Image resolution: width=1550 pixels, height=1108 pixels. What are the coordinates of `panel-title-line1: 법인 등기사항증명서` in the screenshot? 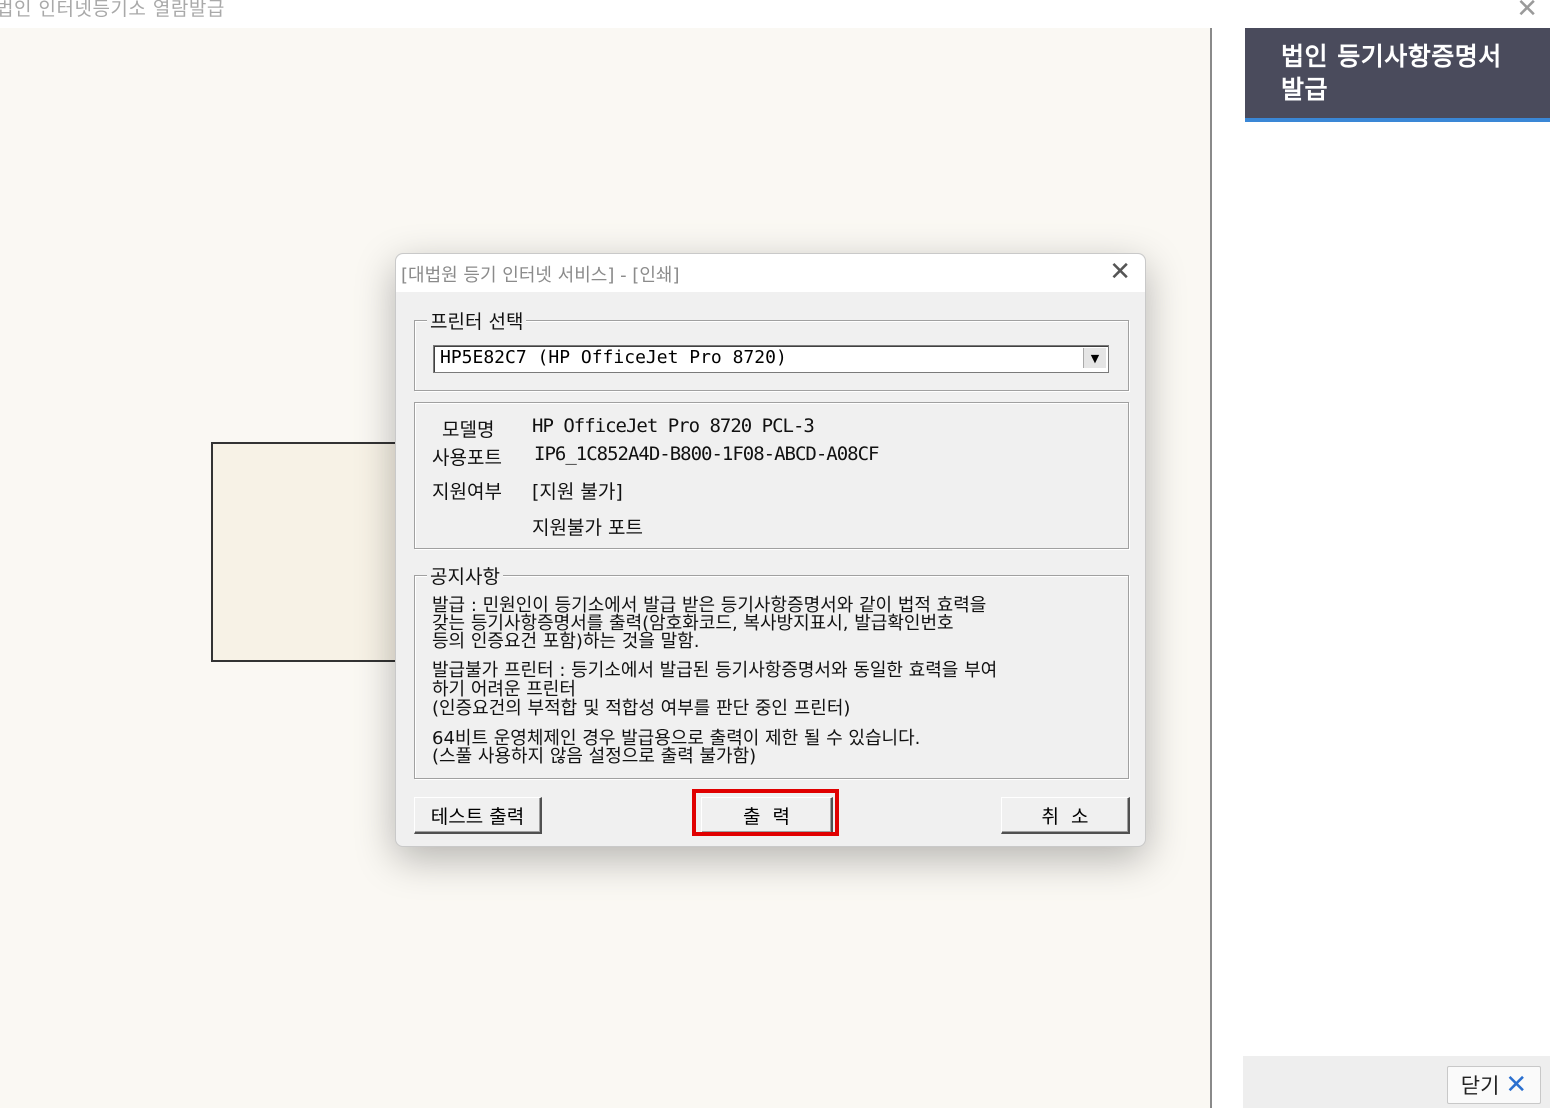 It's located at (1391, 56).